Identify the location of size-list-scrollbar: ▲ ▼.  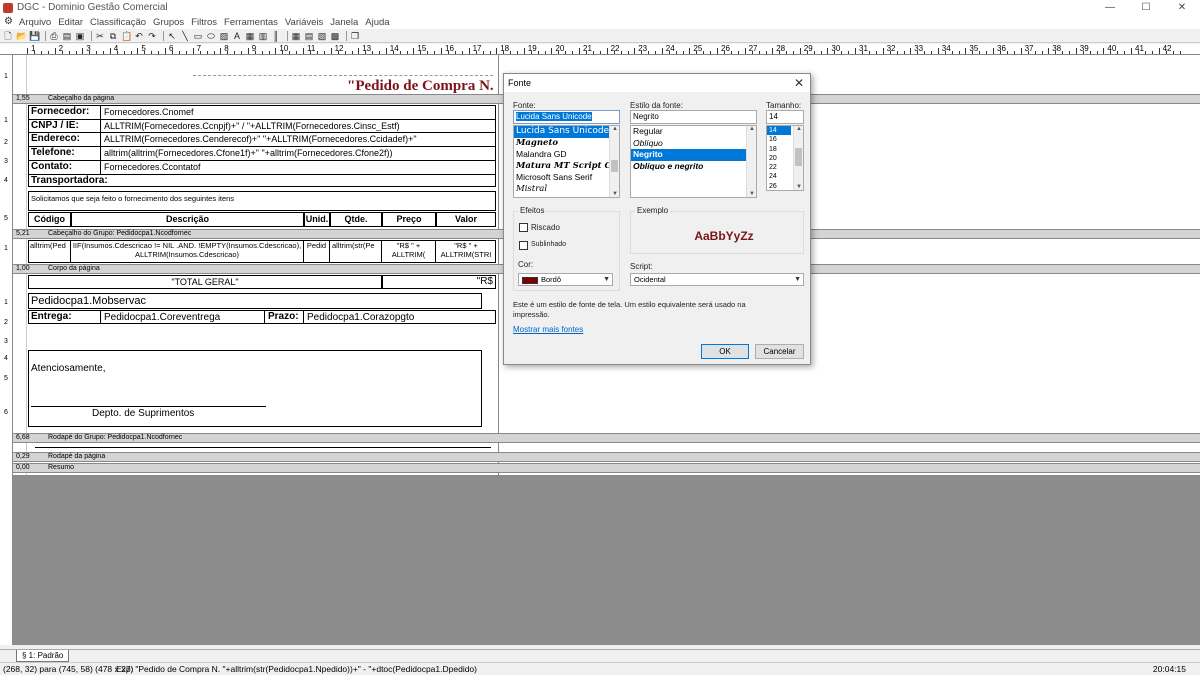
(798, 158).